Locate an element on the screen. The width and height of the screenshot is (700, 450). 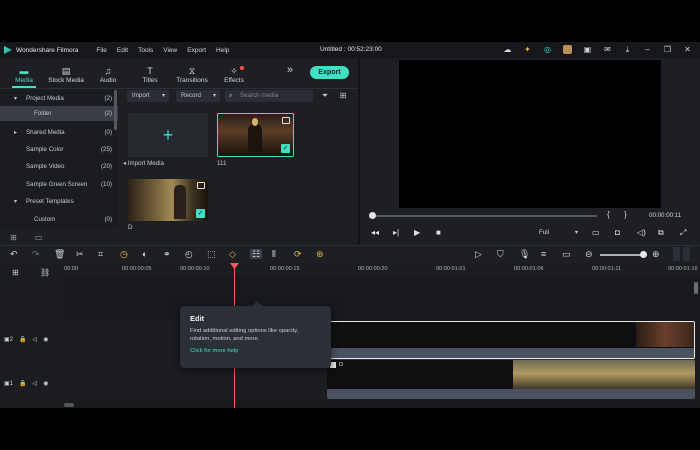
cloud-icon: ☁ is located at coordinates (507, 49).